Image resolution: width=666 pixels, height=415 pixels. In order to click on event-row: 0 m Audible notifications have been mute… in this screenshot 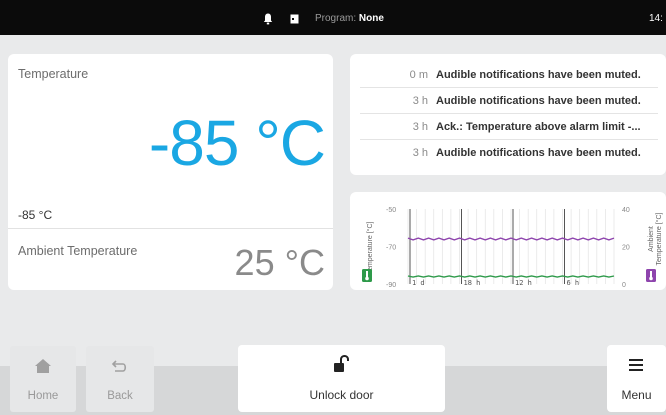, I will do `click(509, 75)`.